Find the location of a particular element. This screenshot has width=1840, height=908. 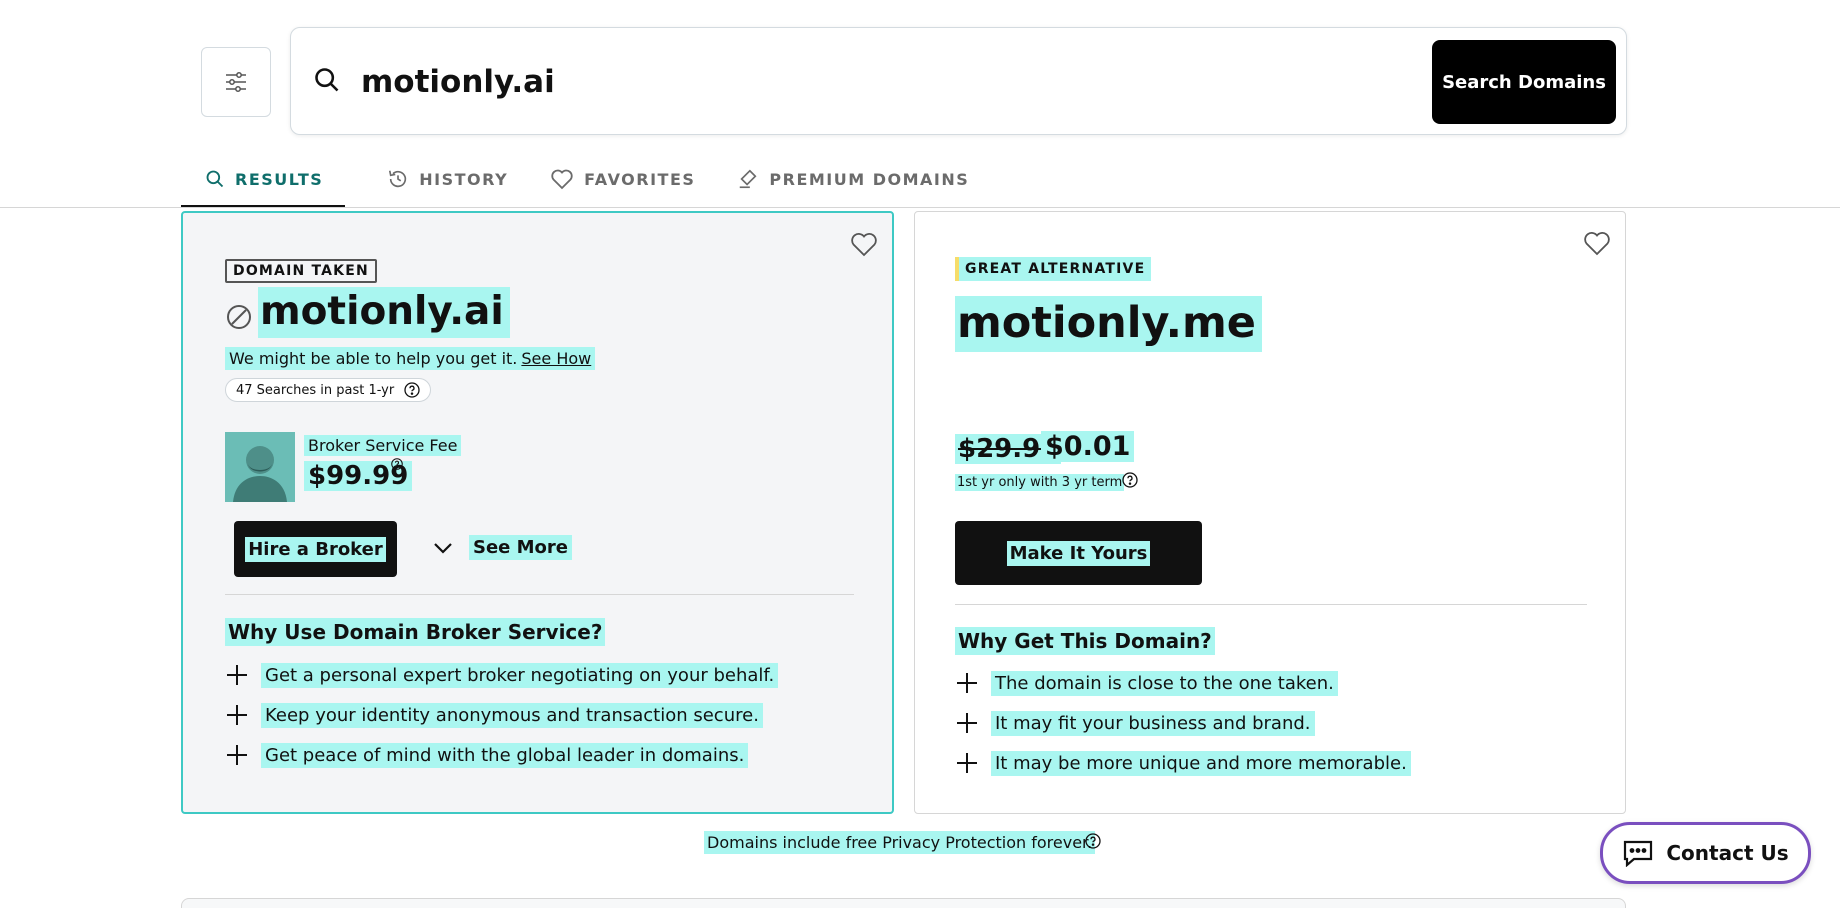

chat-icon is located at coordinates (1638, 853).